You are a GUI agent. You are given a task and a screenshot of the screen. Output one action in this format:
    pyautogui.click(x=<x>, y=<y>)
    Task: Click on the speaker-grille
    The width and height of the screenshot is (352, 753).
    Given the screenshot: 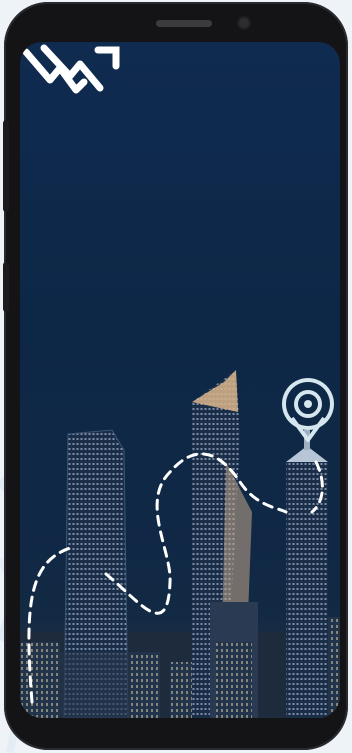 What is the action you would take?
    pyautogui.click(x=184, y=23)
    